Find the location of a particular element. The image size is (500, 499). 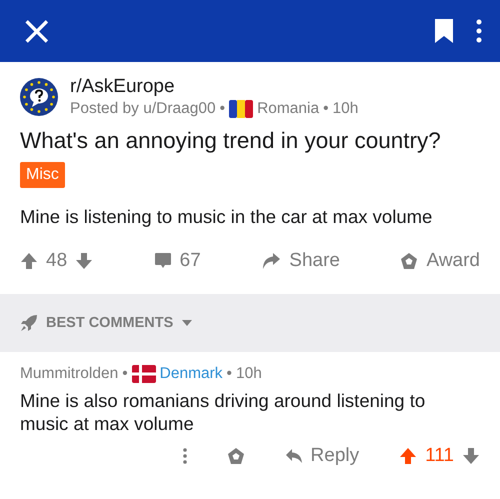

comment-author: Mummitrolden is located at coordinates (69, 374).